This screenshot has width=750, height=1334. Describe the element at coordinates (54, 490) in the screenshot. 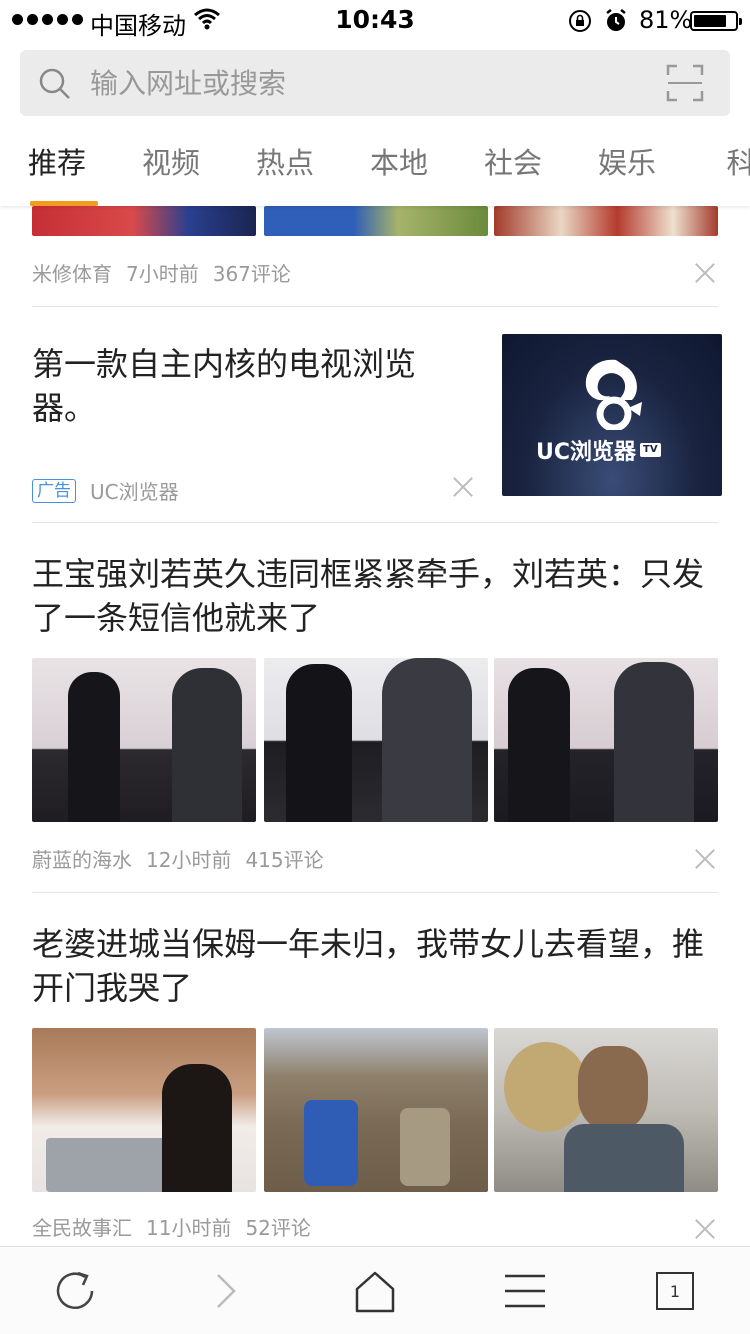

I see `ad-badge: 广告` at that location.